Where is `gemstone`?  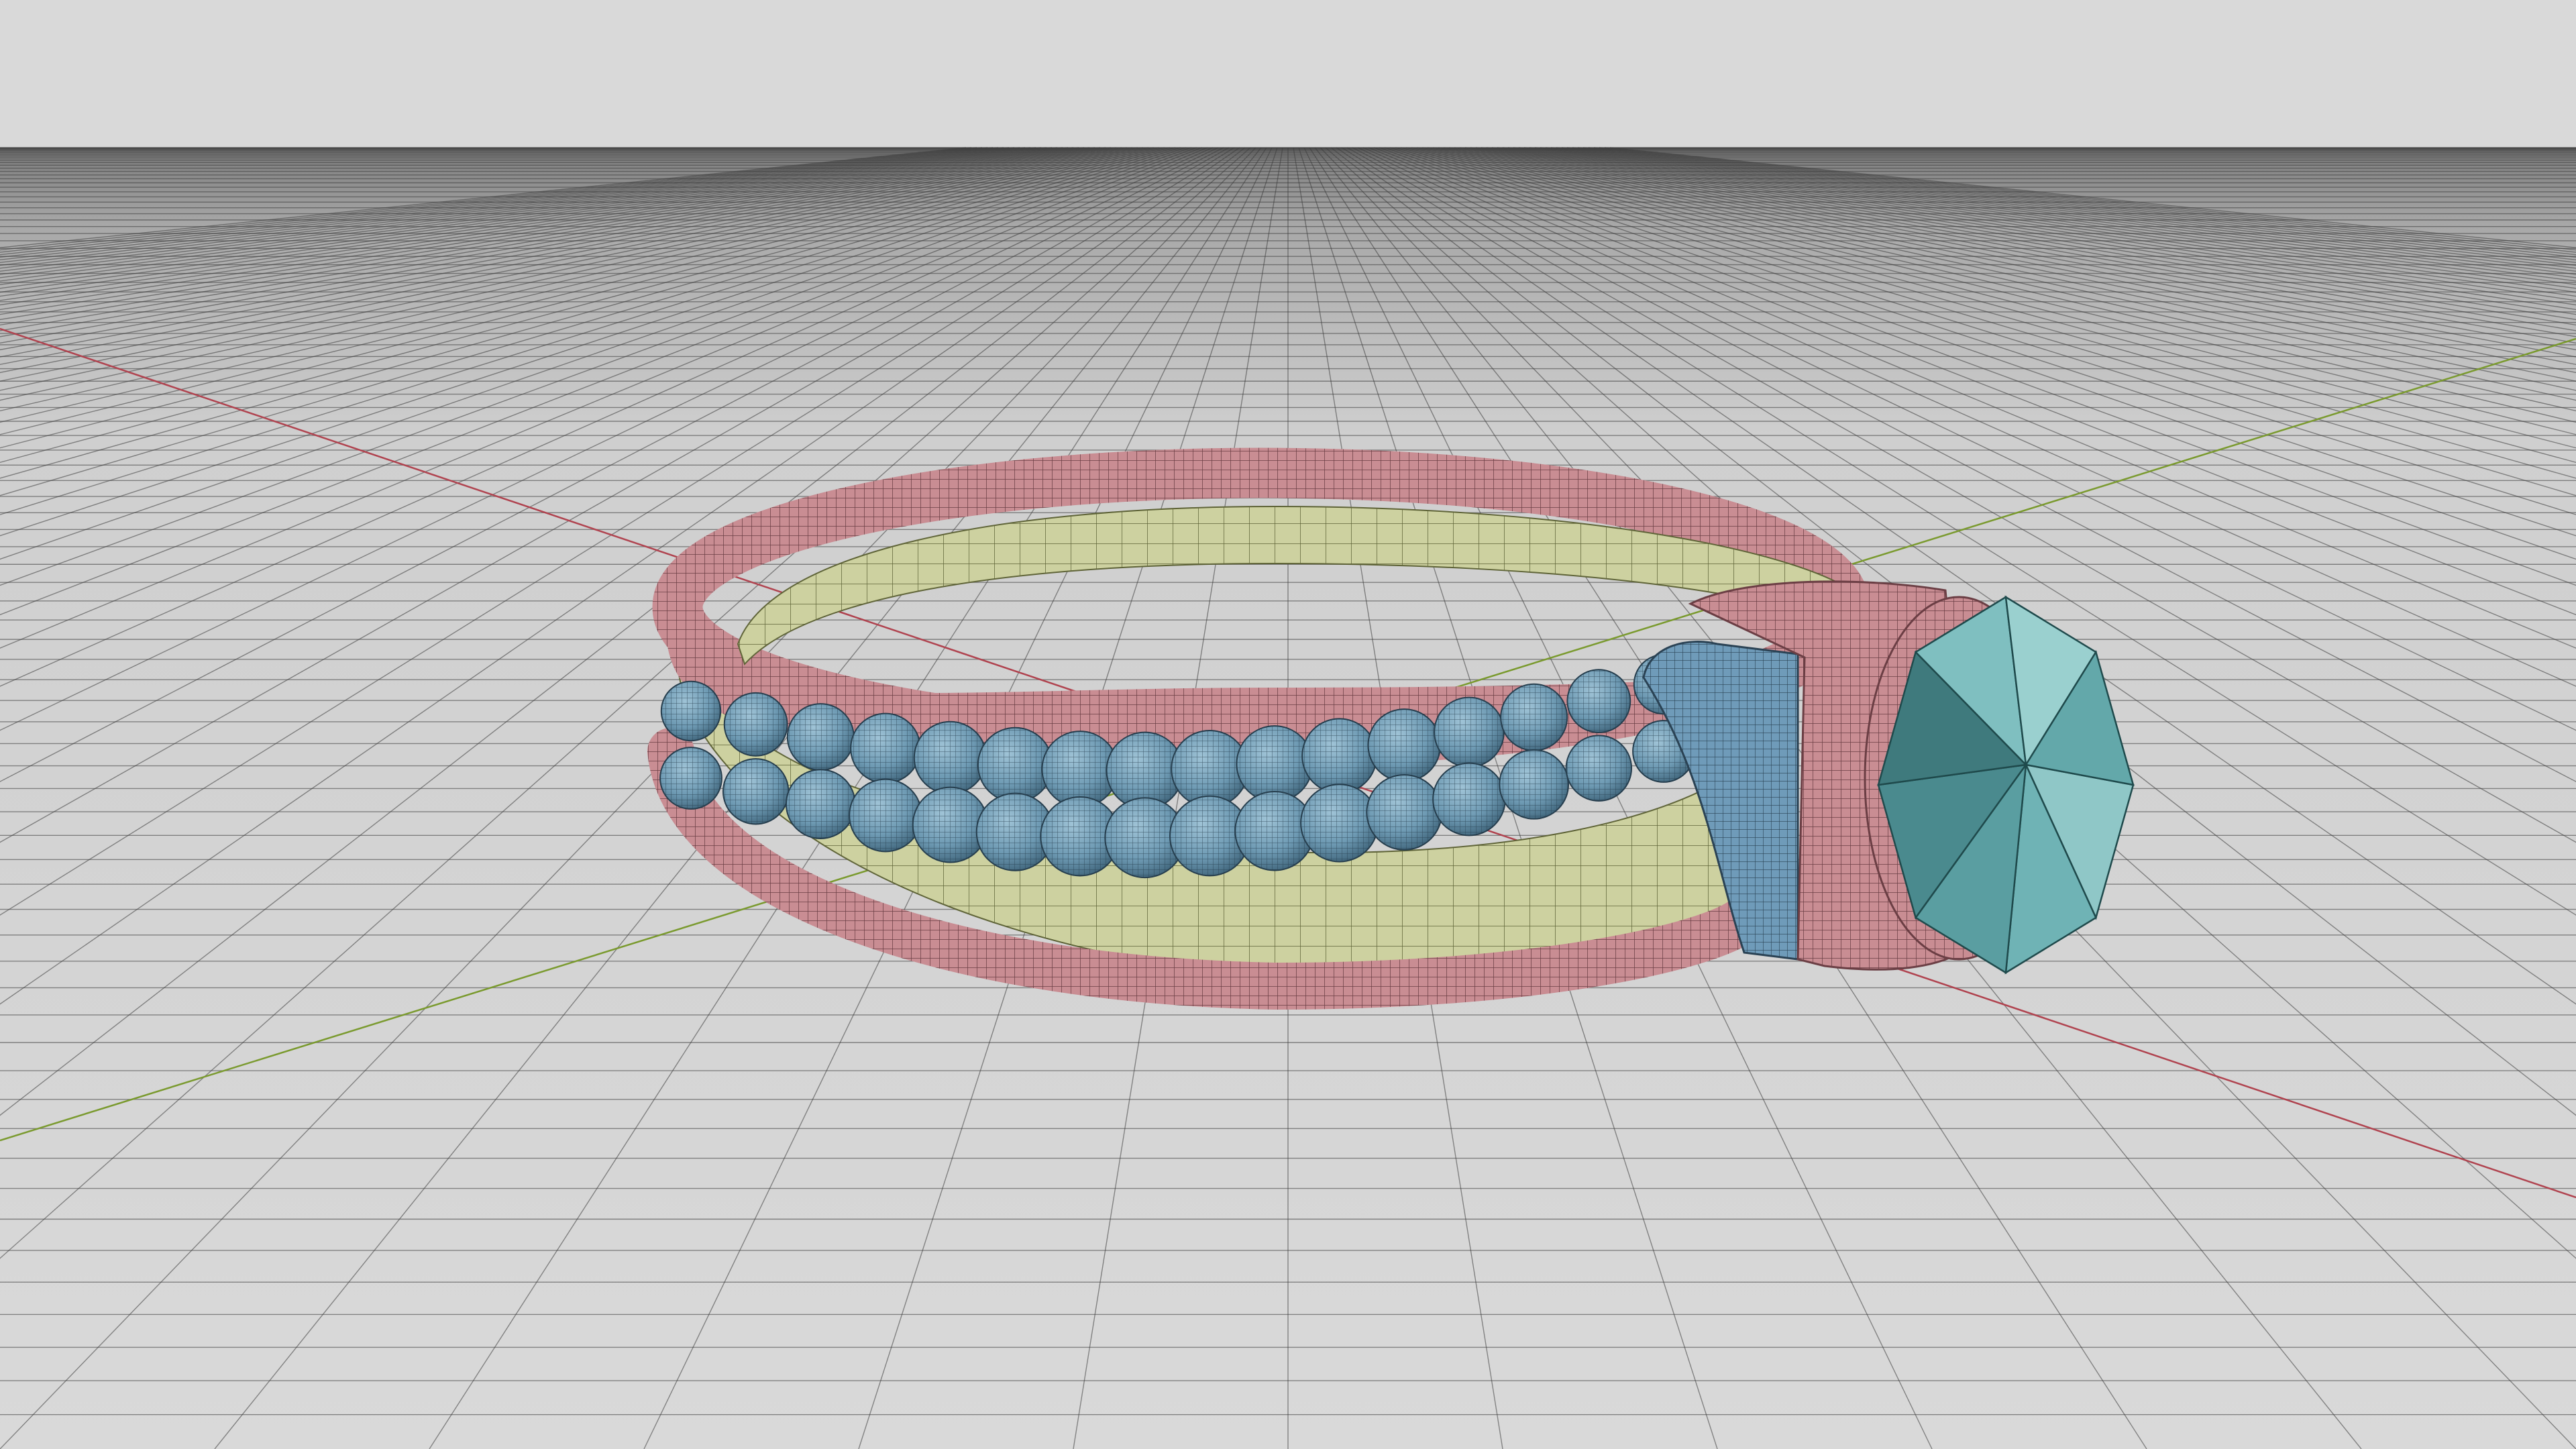 gemstone is located at coordinates (2006, 785).